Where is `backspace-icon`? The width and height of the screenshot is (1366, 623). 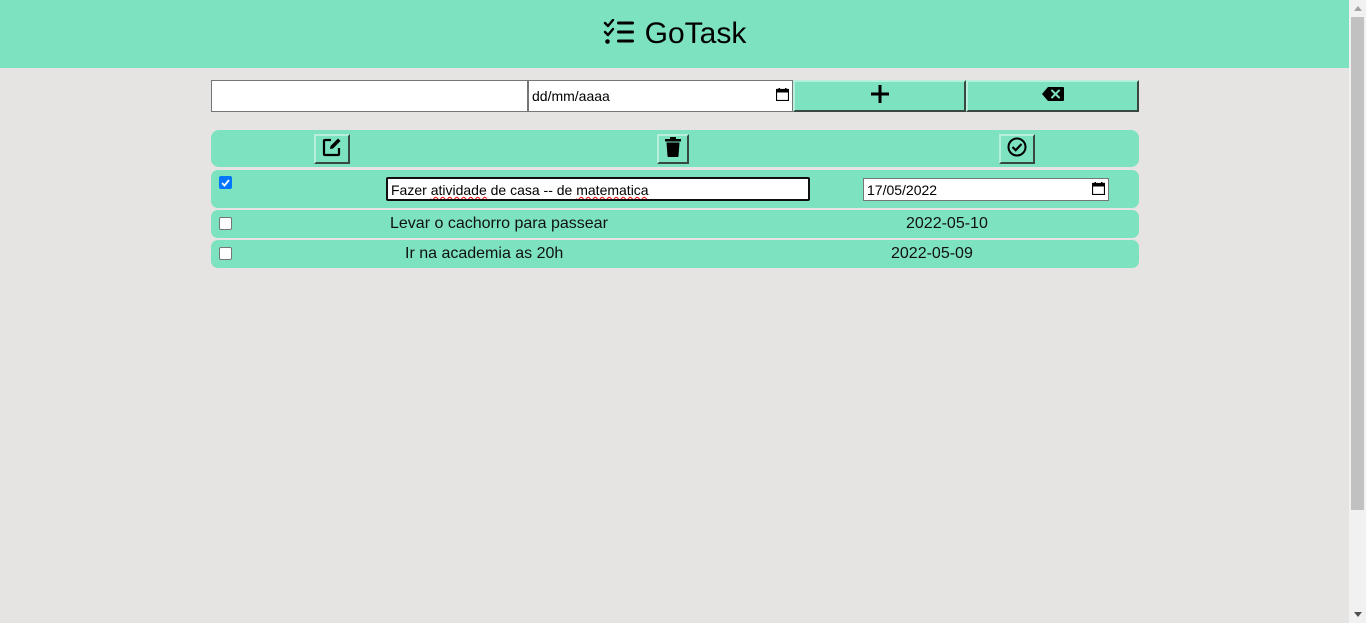 backspace-icon is located at coordinates (1052, 96).